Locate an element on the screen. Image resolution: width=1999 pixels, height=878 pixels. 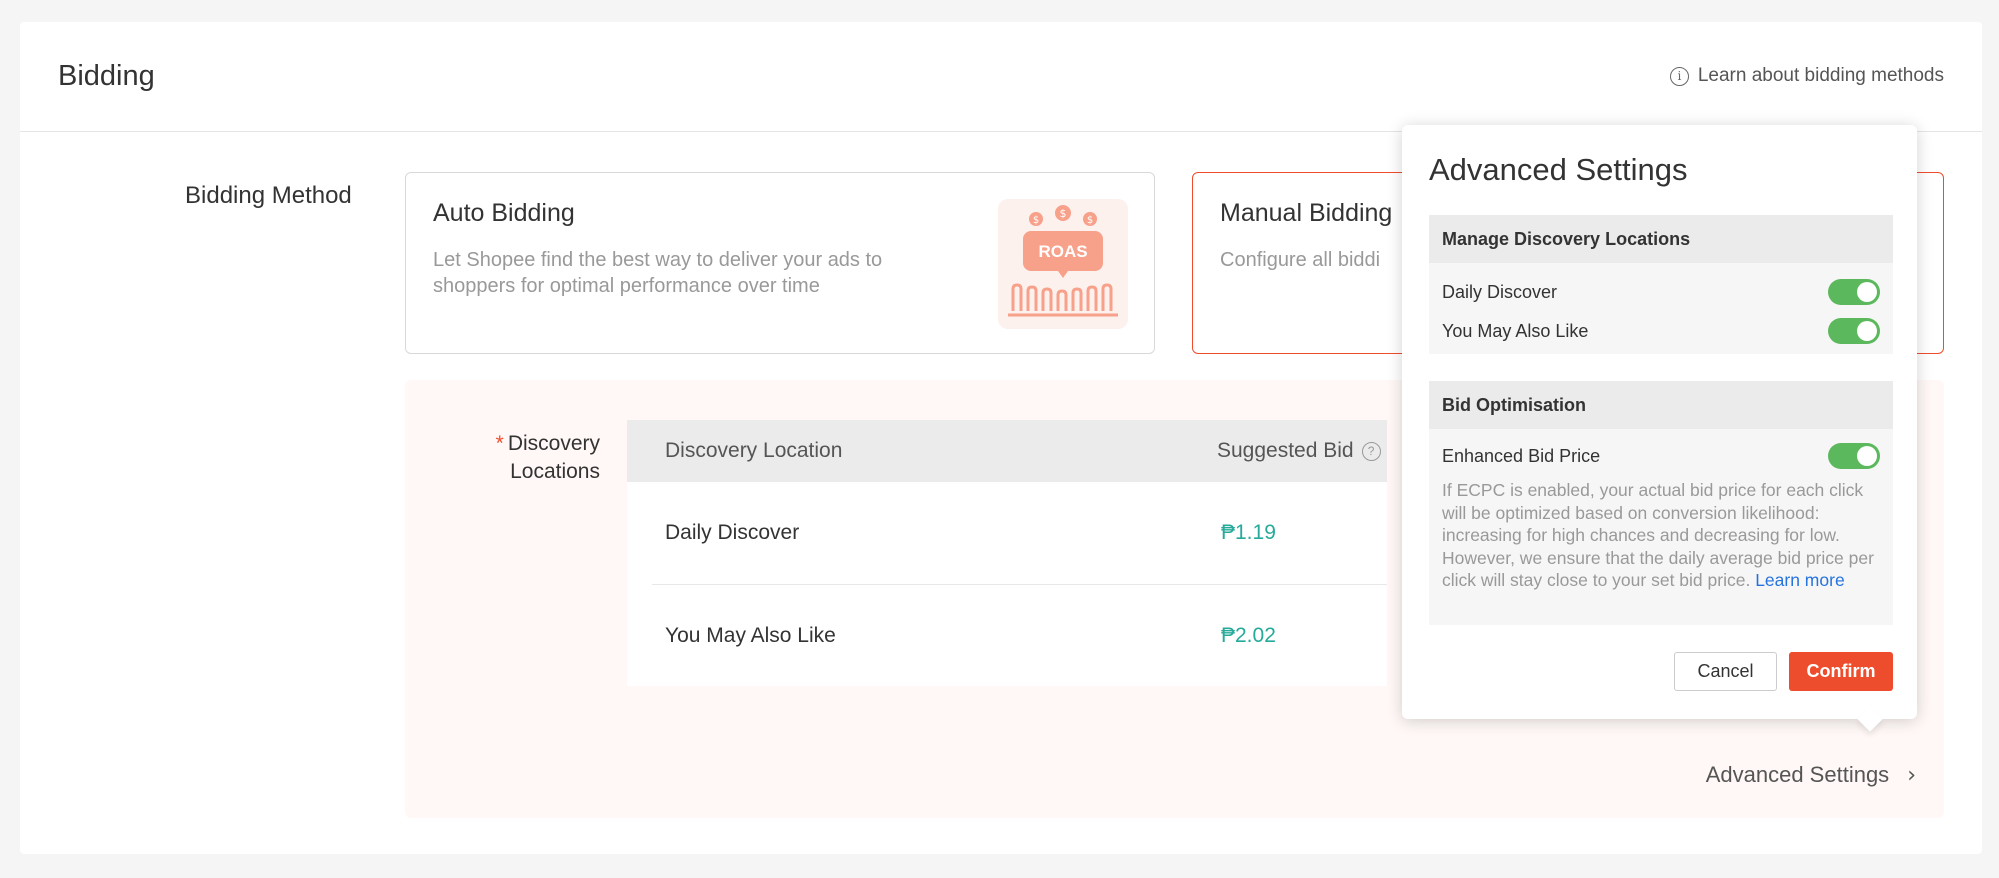
discovery-locations-label: * Discovery Locations is located at coordinates (530, 458).